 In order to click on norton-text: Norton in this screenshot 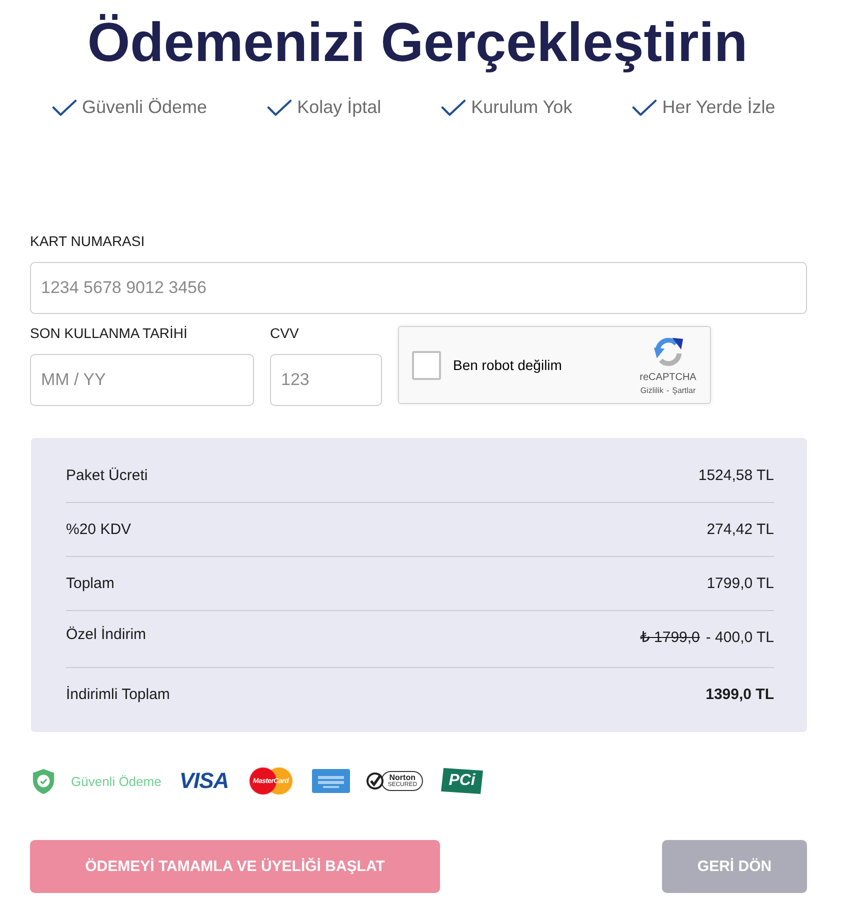, I will do `click(402, 777)`.